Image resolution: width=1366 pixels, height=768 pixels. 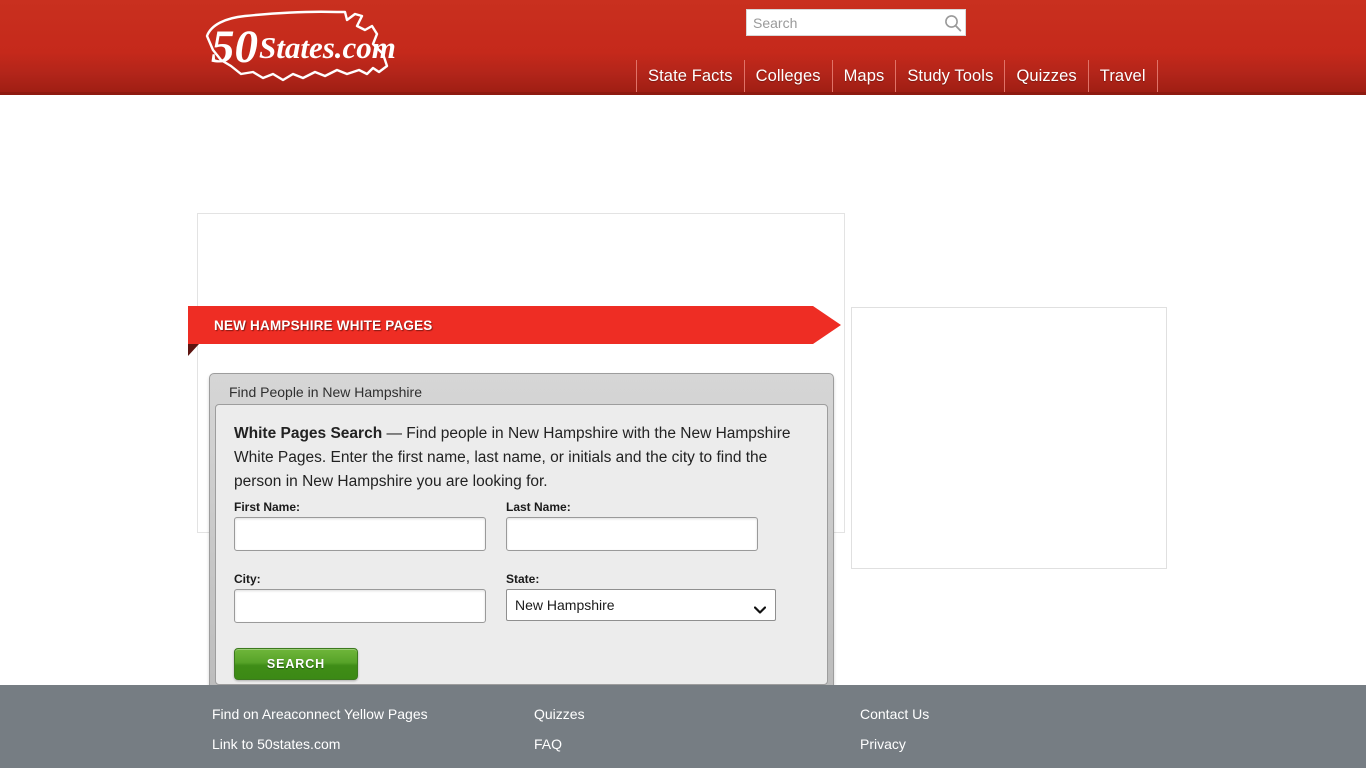 I want to click on nav-item-maps: Maps, so click(x=865, y=76).